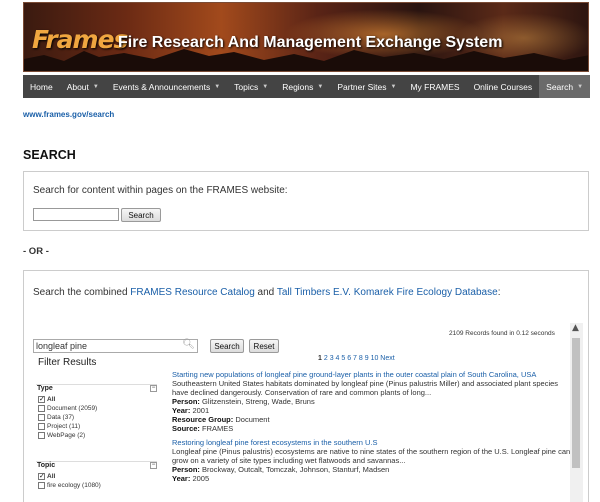  I want to click on catalog-search-input: longleaf pine 🔍︎, so click(115, 346).